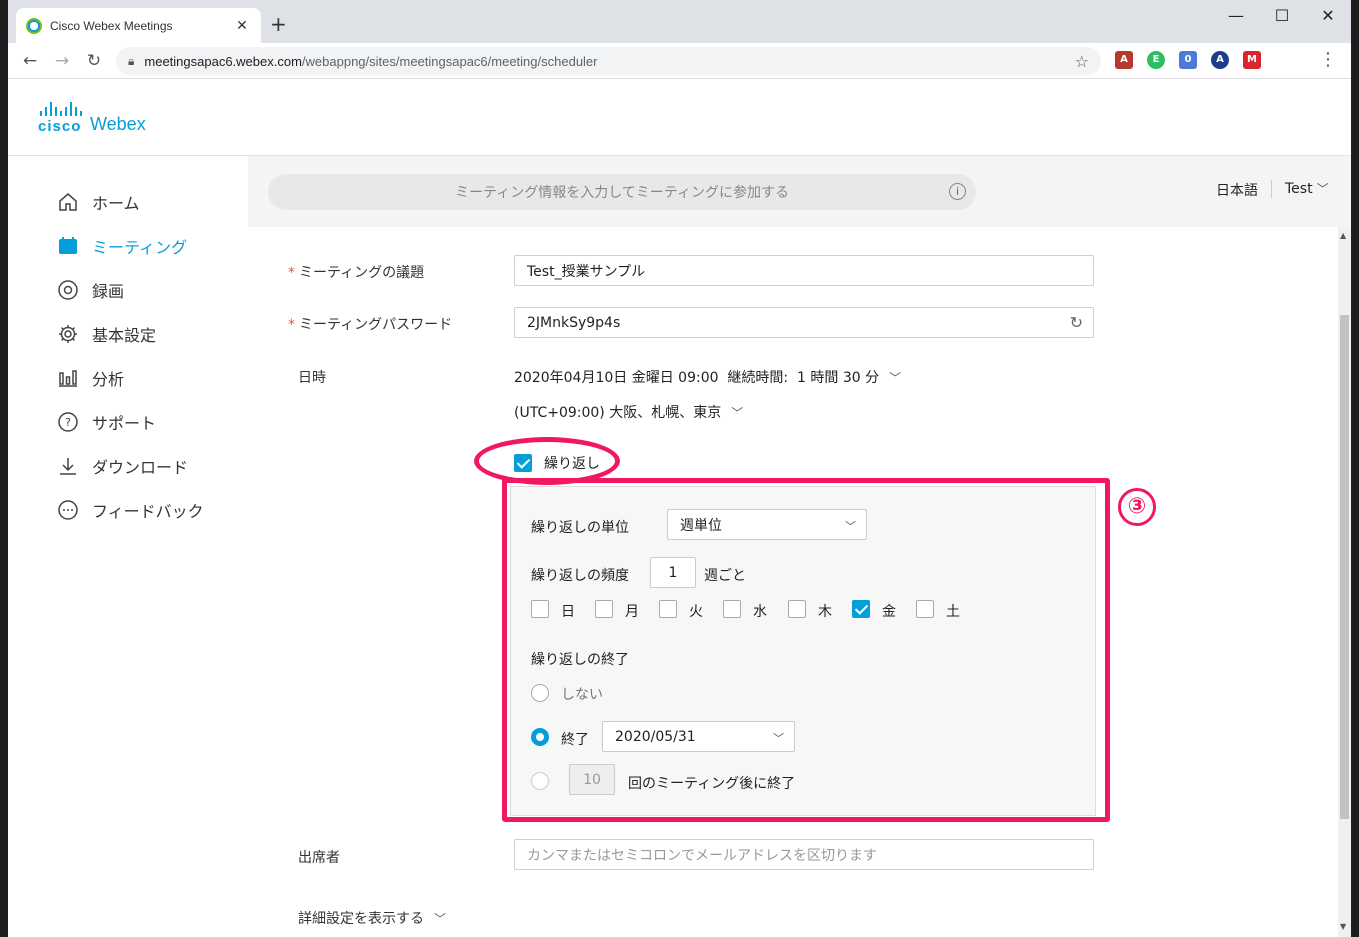 Image resolution: width=1359 pixels, height=937 pixels. Describe the element at coordinates (707, 377) in the screenshot. I see `datetime-picker: 2020年04月10日 金曜日 09:00 継続時間: 1 時間 30 分 ﹀` at that location.